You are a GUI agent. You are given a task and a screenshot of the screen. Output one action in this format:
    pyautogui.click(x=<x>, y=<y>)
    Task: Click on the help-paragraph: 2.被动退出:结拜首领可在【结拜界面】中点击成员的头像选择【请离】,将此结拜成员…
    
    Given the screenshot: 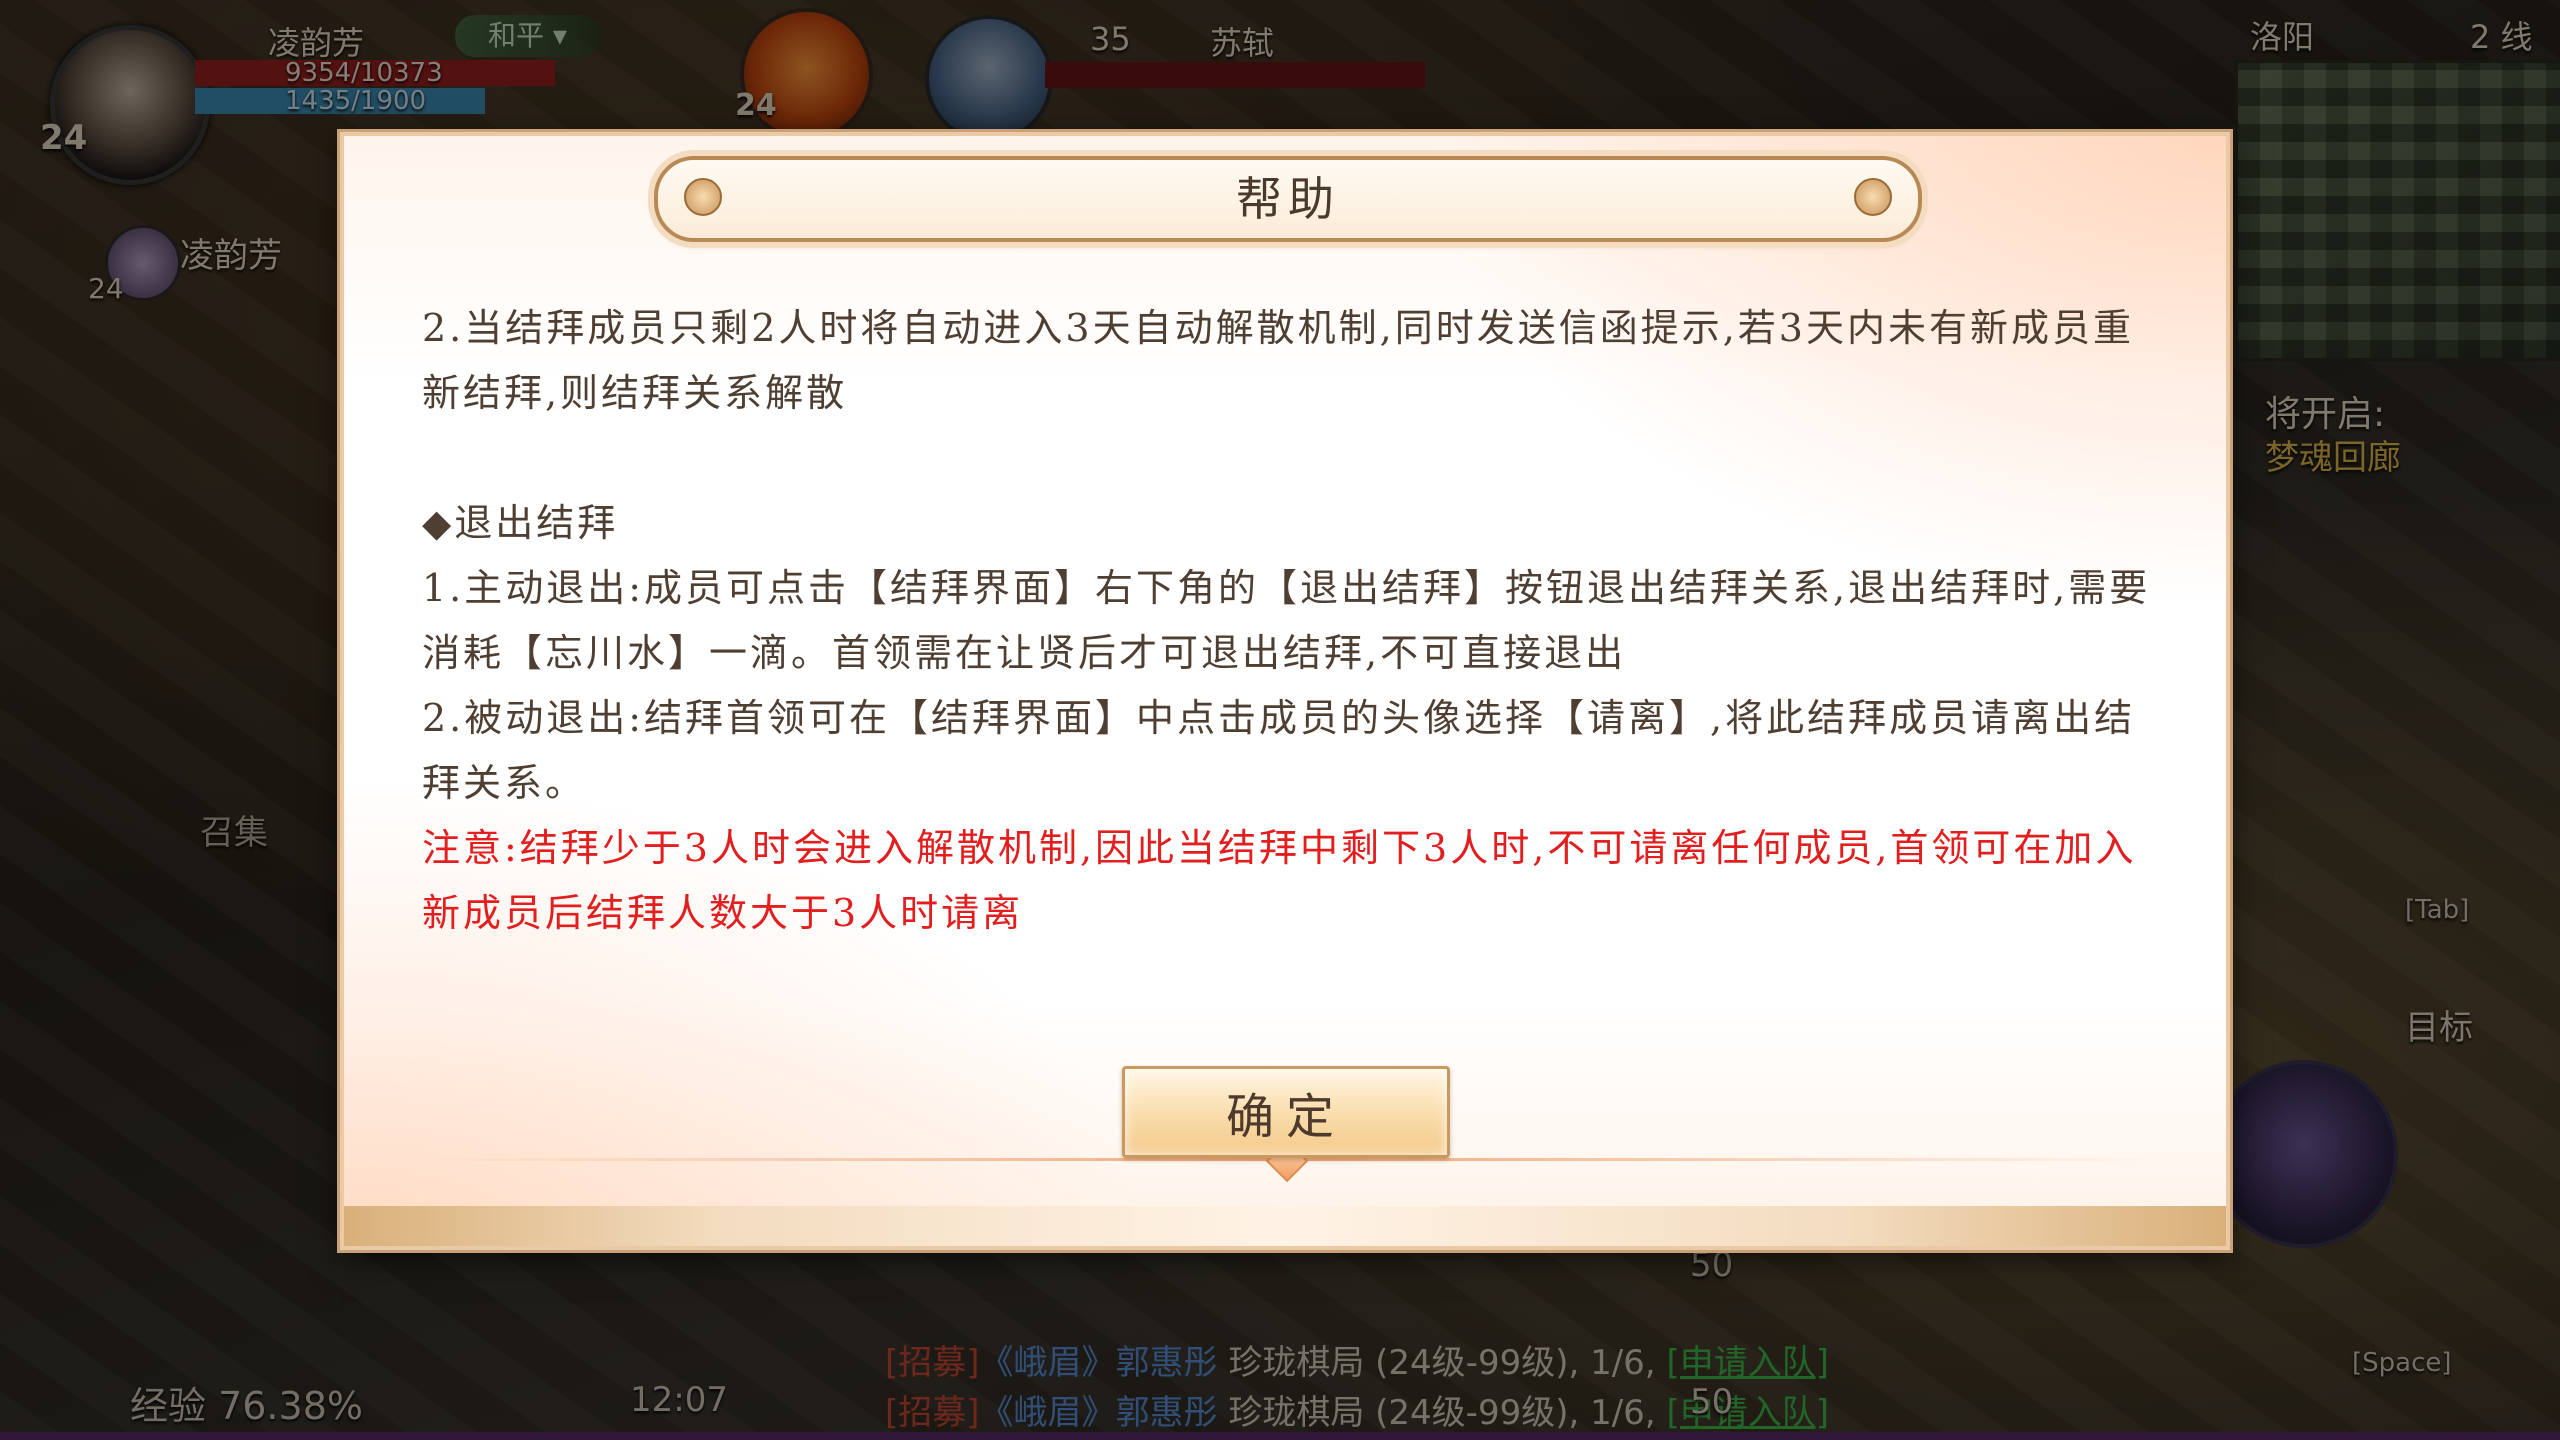 What is the action you would take?
    pyautogui.click(x=1279, y=750)
    